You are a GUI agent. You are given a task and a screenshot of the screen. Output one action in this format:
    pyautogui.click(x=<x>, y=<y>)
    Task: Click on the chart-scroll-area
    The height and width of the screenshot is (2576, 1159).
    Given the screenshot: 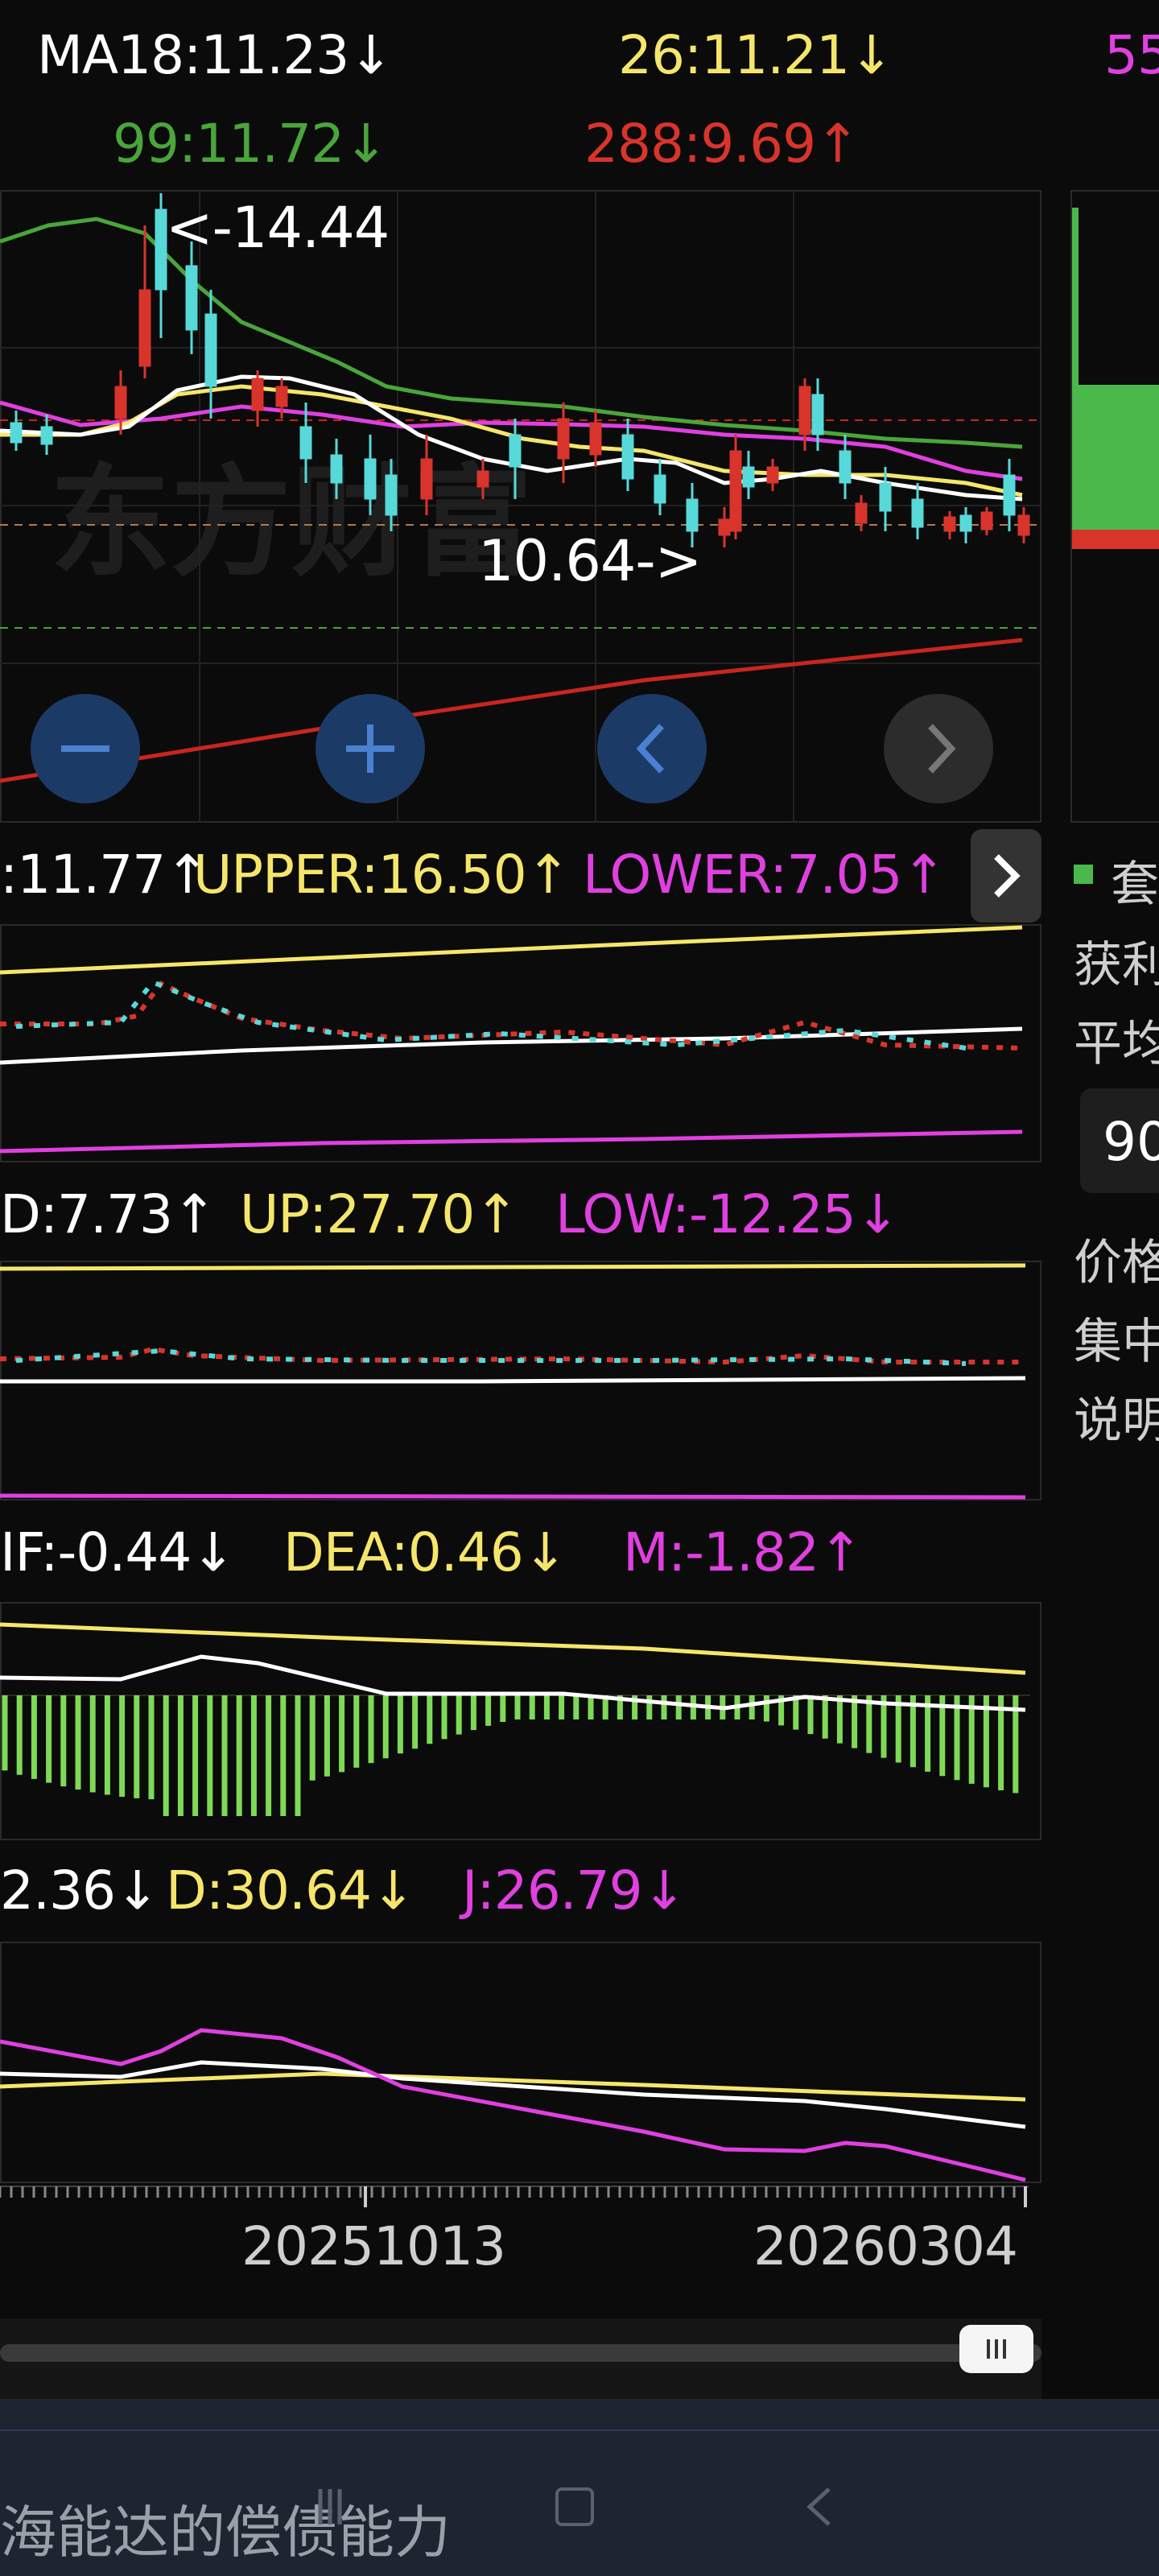 What is the action you would take?
    pyautogui.click(x=520, y=2358)
    